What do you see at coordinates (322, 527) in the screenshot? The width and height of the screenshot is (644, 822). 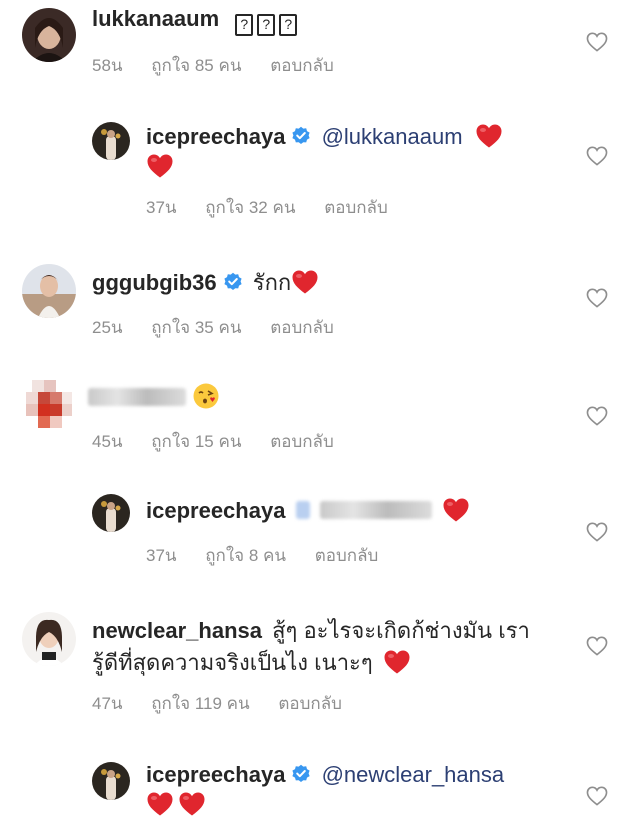 I see `reply-icepreechaya: icepreechaya 37น ถูกใจ 8 คน ตอบกลับ` at bounding box center [322, 527].